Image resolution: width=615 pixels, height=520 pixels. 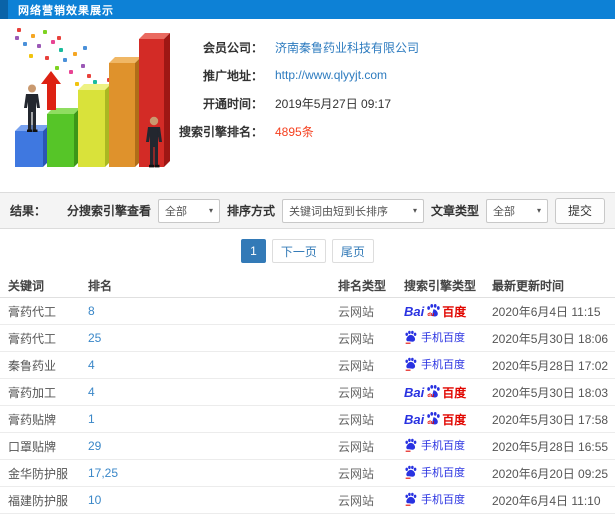 I want to click on header-accent, so click(x=4, y=9).